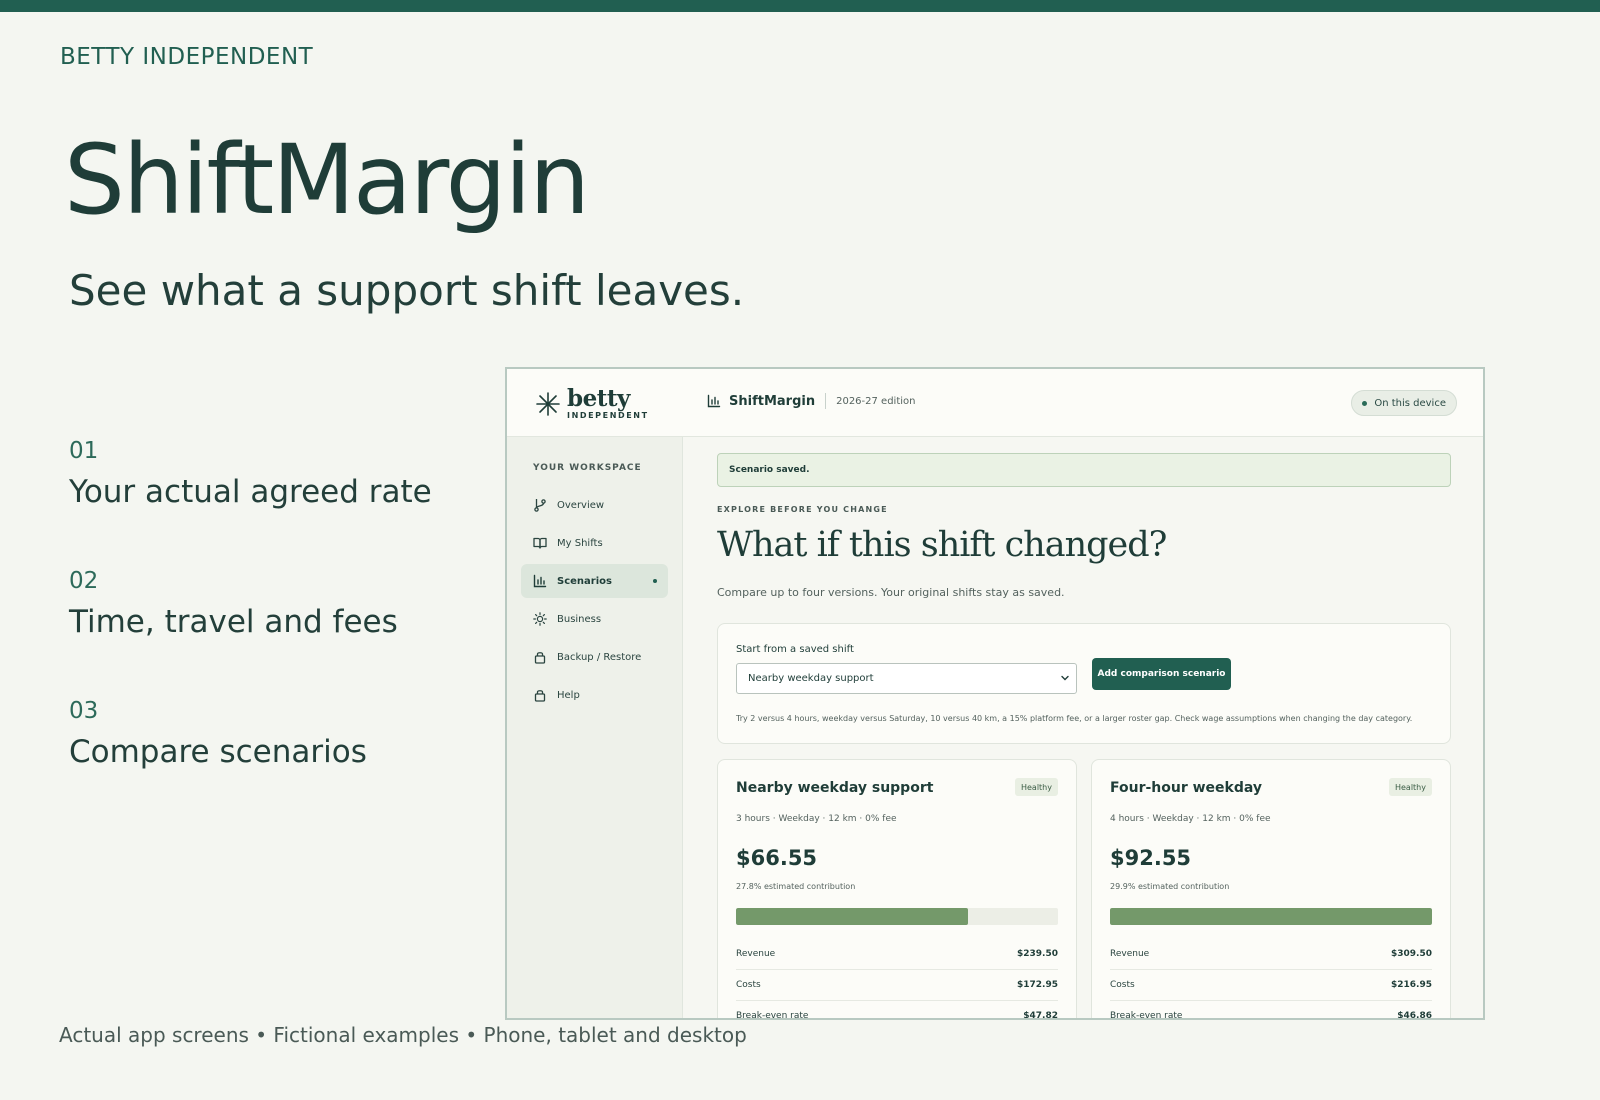 Image resolution: width=1600 pixels, height=1100 pixels. Describe the element at coordinates (407, 290) in the screenshot. I see `hero-subtitle: See what a support shift leaves.` at that location.